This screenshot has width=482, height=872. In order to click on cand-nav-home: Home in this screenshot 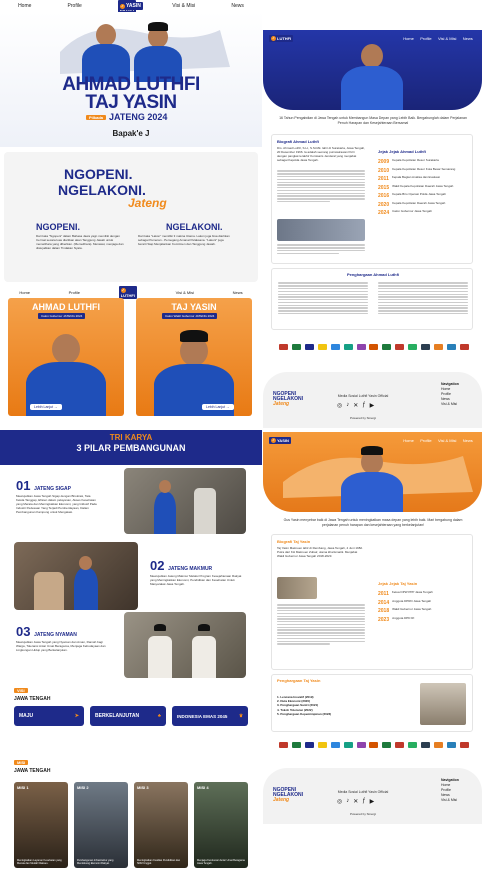, I will do `click(24, 292)`.